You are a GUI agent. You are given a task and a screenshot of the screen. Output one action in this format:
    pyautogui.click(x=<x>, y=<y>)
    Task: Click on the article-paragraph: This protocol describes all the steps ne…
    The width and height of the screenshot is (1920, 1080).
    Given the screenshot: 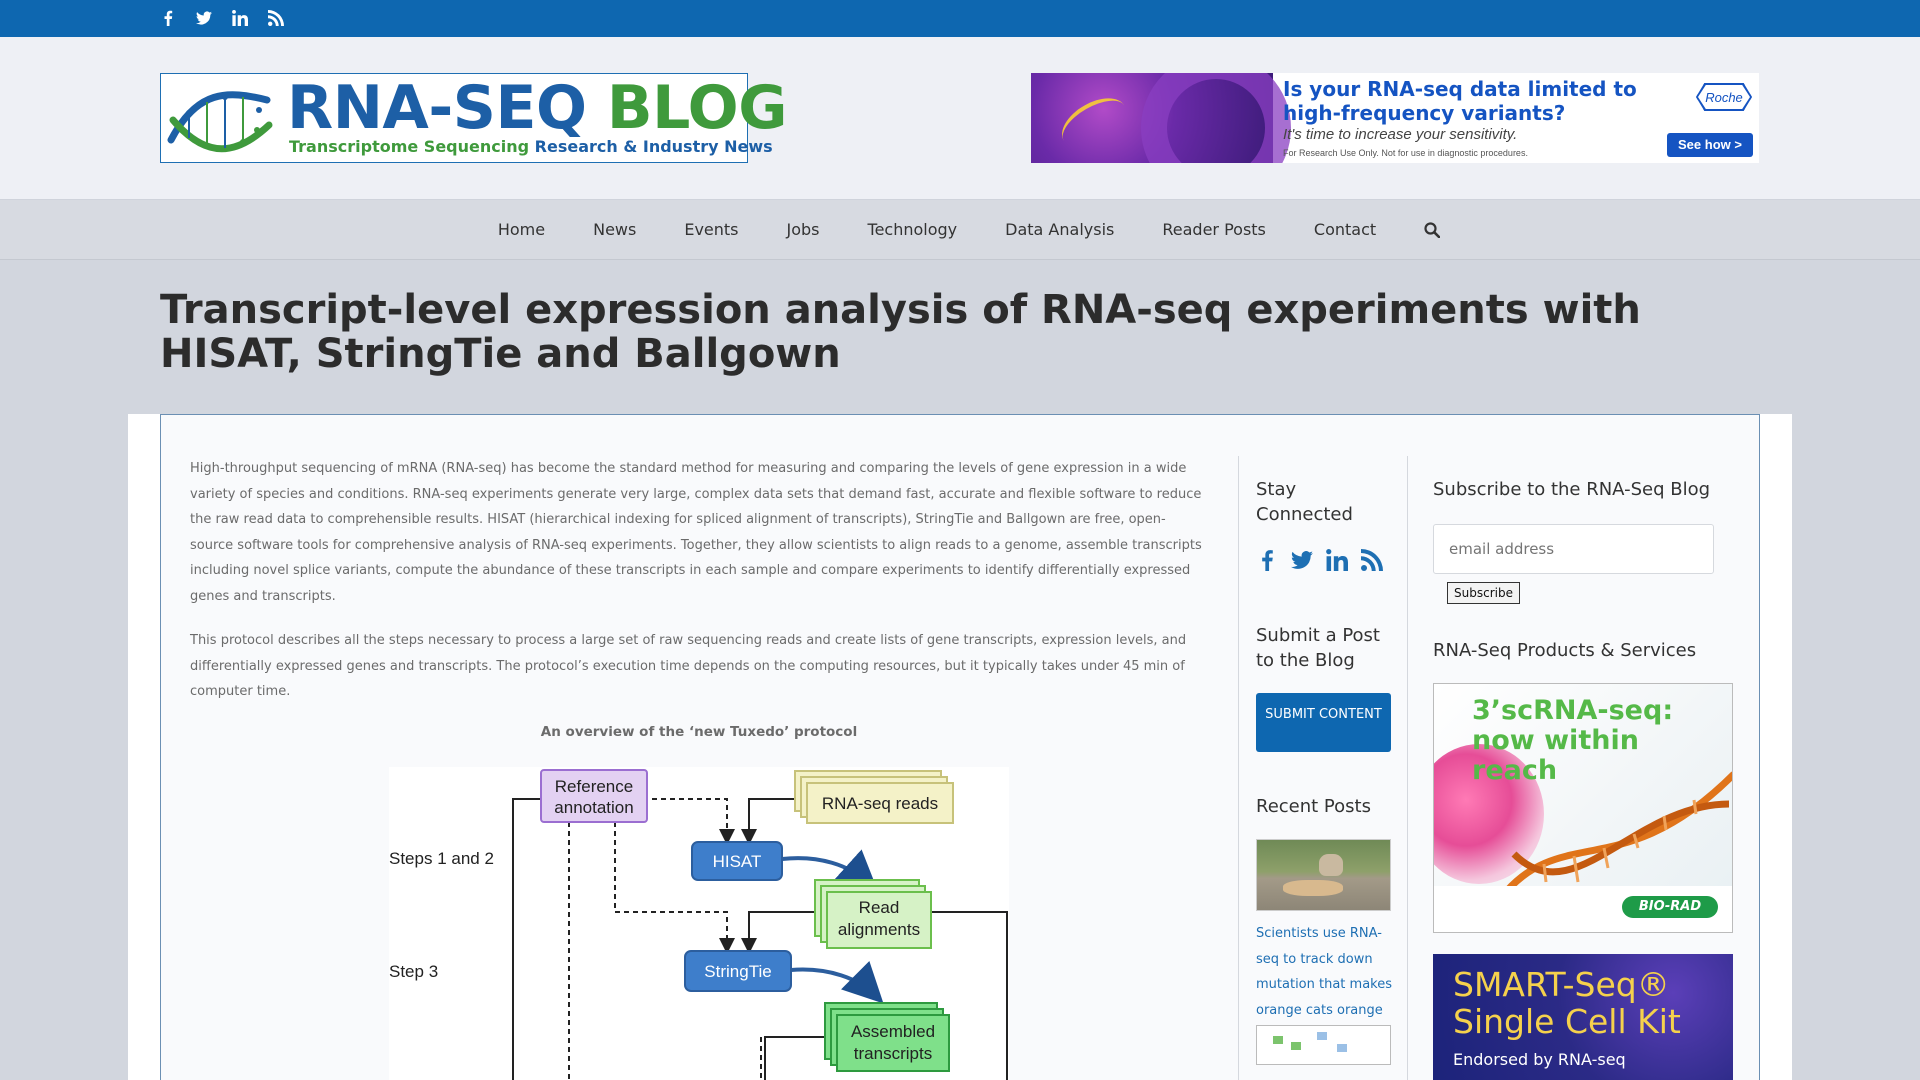 What is the action you would take?
    pyautogui.click(x=688, y=666)
    